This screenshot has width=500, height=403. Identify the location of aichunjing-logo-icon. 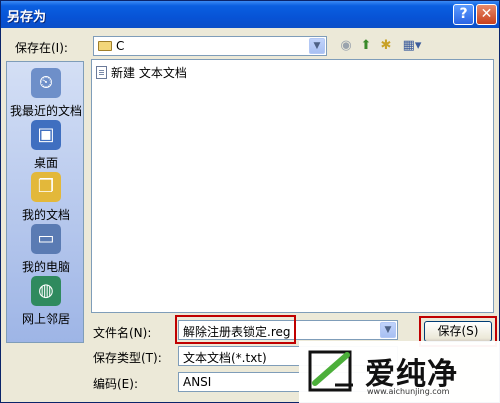
(330, 371).